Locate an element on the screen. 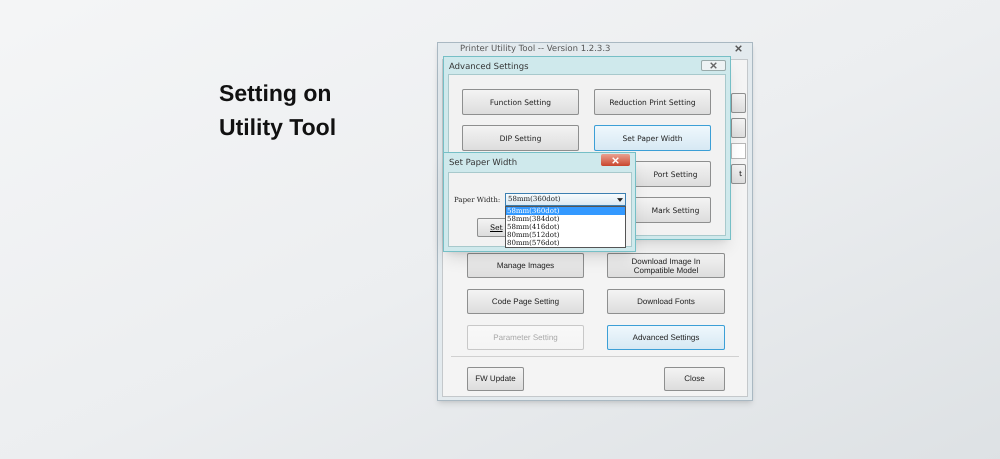  dialog-title: Set Paper Width is located at coordinates (483, 163).